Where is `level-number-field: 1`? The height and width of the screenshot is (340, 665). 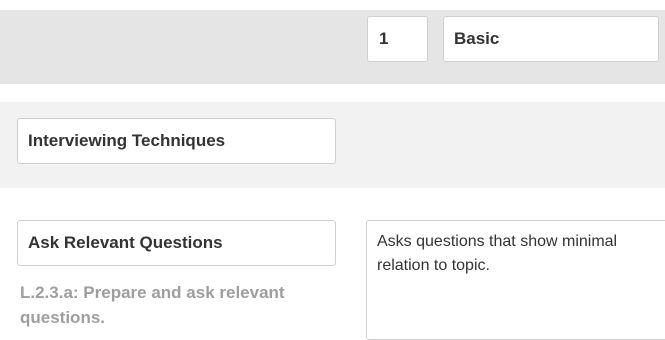
level-number-field: 1 is located at coordinates (397, 39).